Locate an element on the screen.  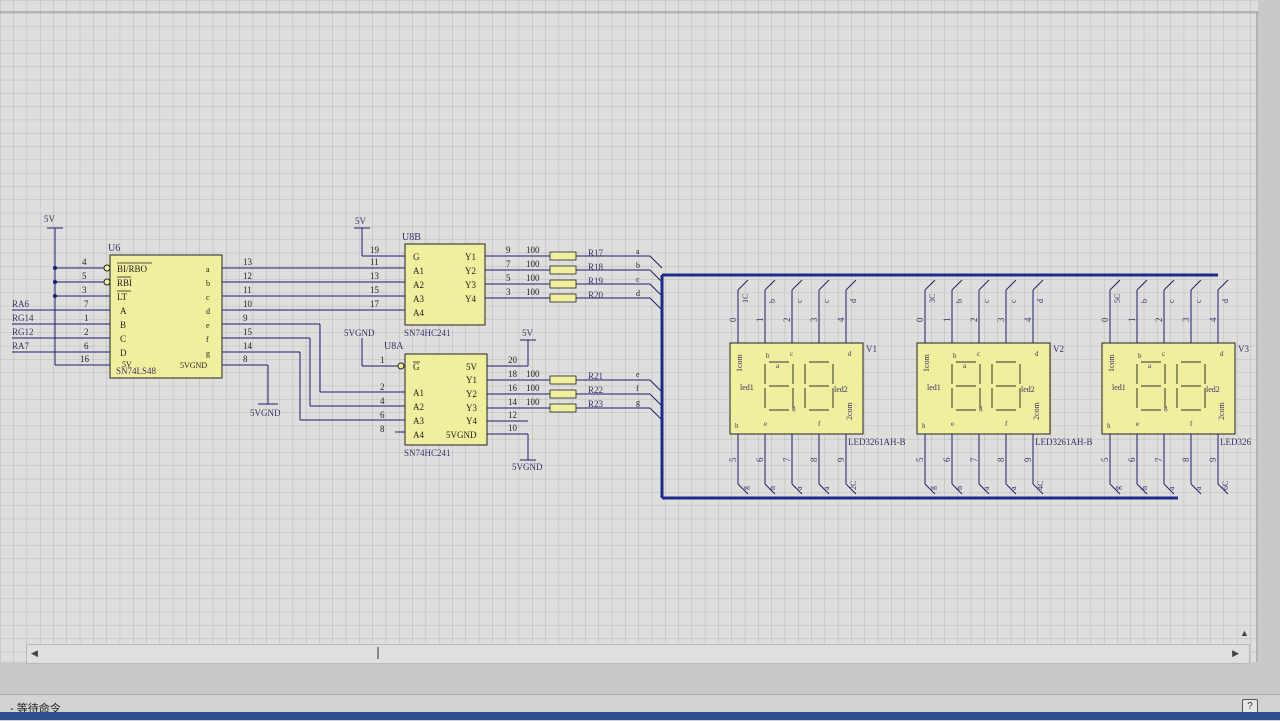
pin-label: A2 is located at coordinates (418, 285).